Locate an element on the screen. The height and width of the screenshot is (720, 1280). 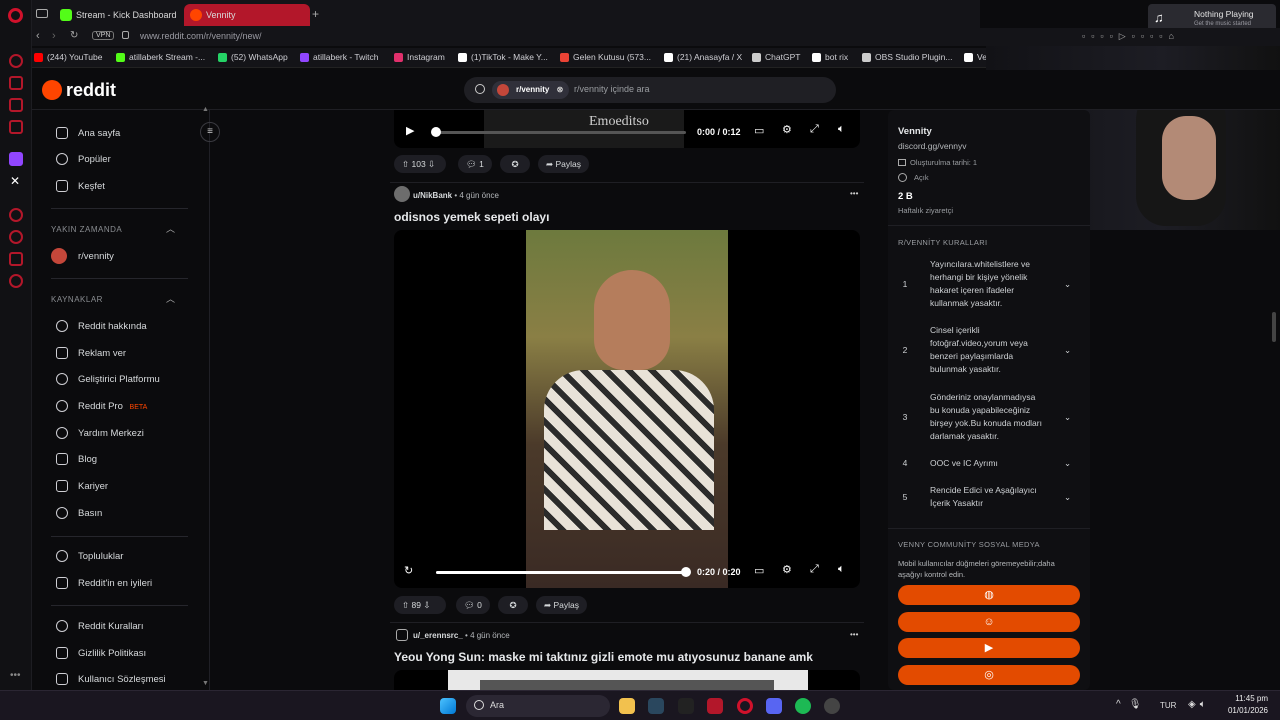
file-explorer-icon is located at coordinates (627, 706).